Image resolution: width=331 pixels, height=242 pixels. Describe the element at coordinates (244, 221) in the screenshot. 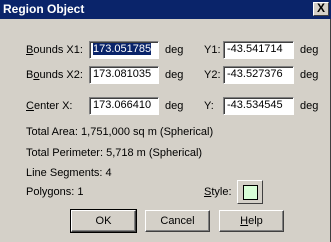

I see `help-button-key: H` at that location.